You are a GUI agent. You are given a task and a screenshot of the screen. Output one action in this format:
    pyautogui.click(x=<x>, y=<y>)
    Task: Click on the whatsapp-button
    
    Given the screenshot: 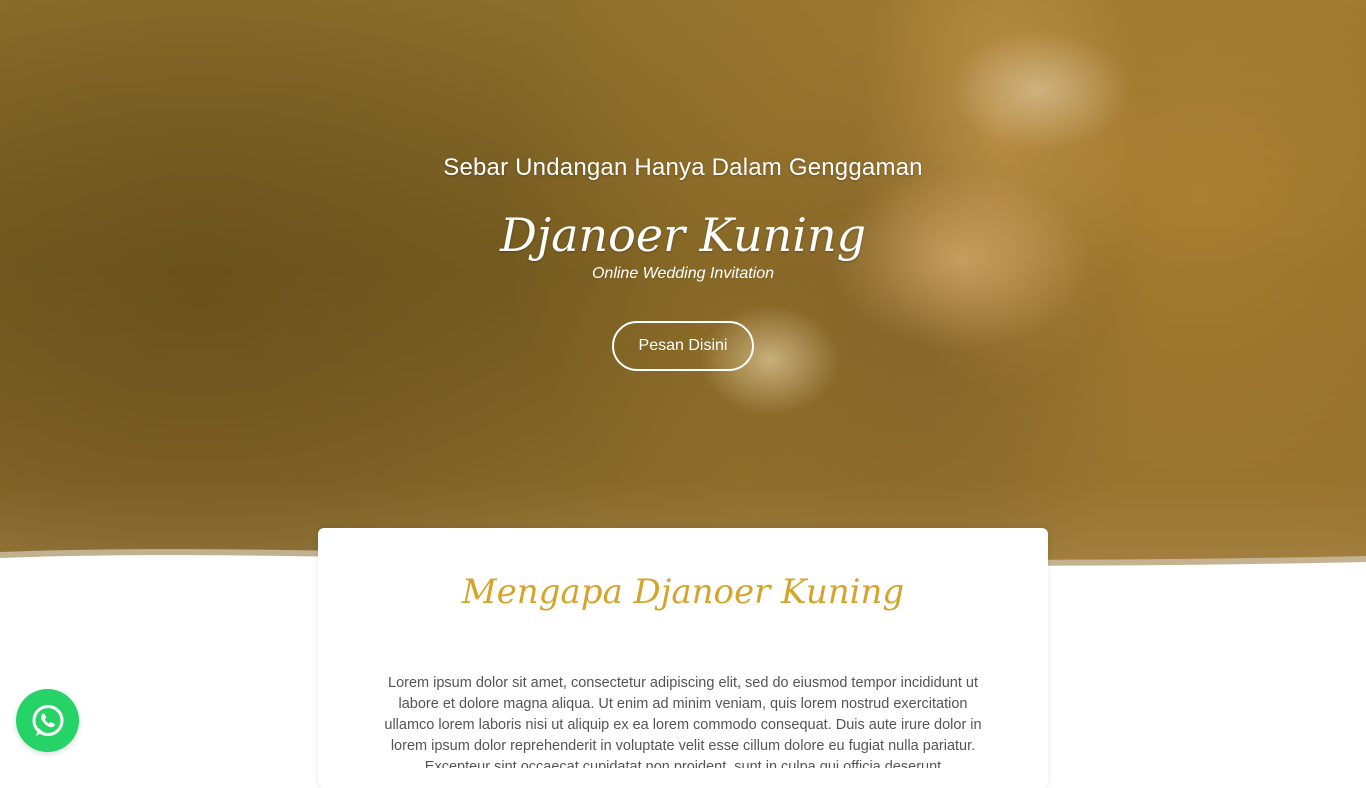 What is the action you would take?
    pyautogui.click(x=47, y=720)
    